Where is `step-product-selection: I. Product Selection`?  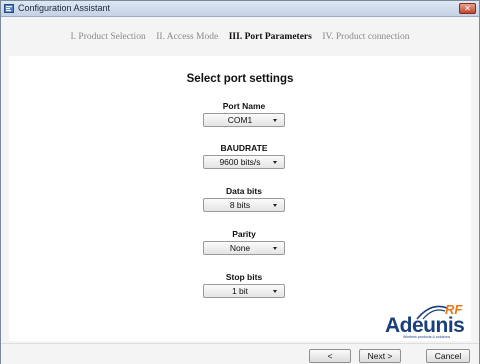 step-product-selection: I. Product Selection is located at coordinates (108, 37).